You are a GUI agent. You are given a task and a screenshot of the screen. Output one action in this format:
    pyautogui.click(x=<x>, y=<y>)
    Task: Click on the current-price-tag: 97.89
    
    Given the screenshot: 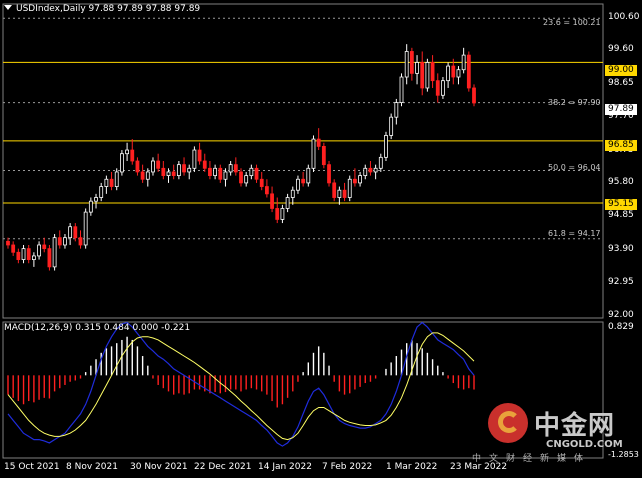 What is the action you would take?
    pyautogui.click(x=621, y=109)
    